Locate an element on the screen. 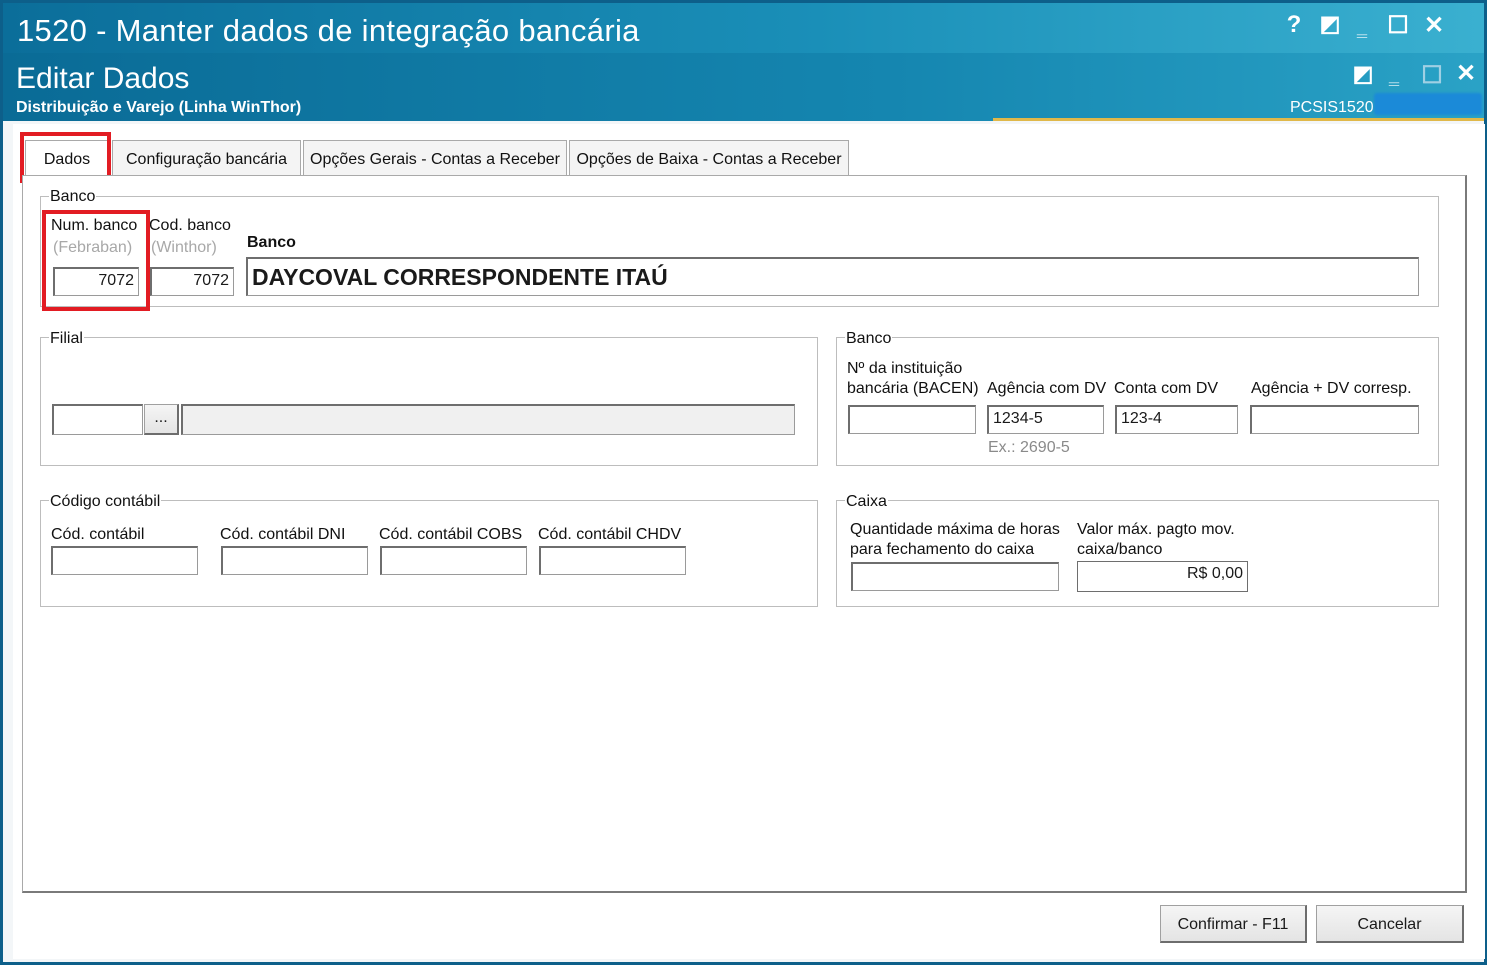 The height and width of the screenshot is (965, 1487). restore-edit-icon: ◩ is located at coordinates (1330, 24).